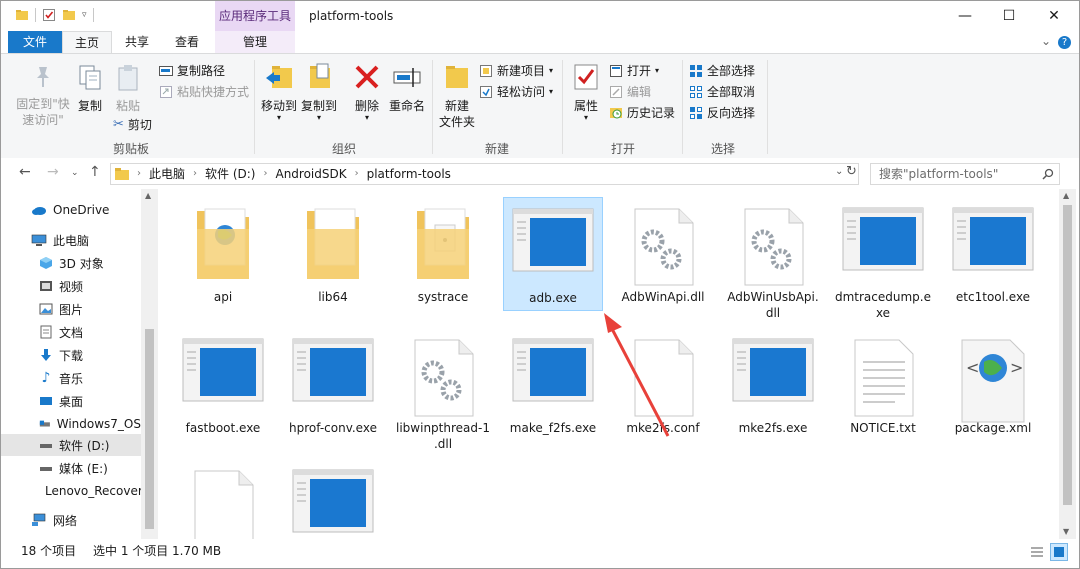 This screenshot has height=569, width=1080. What do you see at coordinates (883, 385) in the screenshot?
I see `file-item: NOTICE.txt` at bounding box center [883, 385].